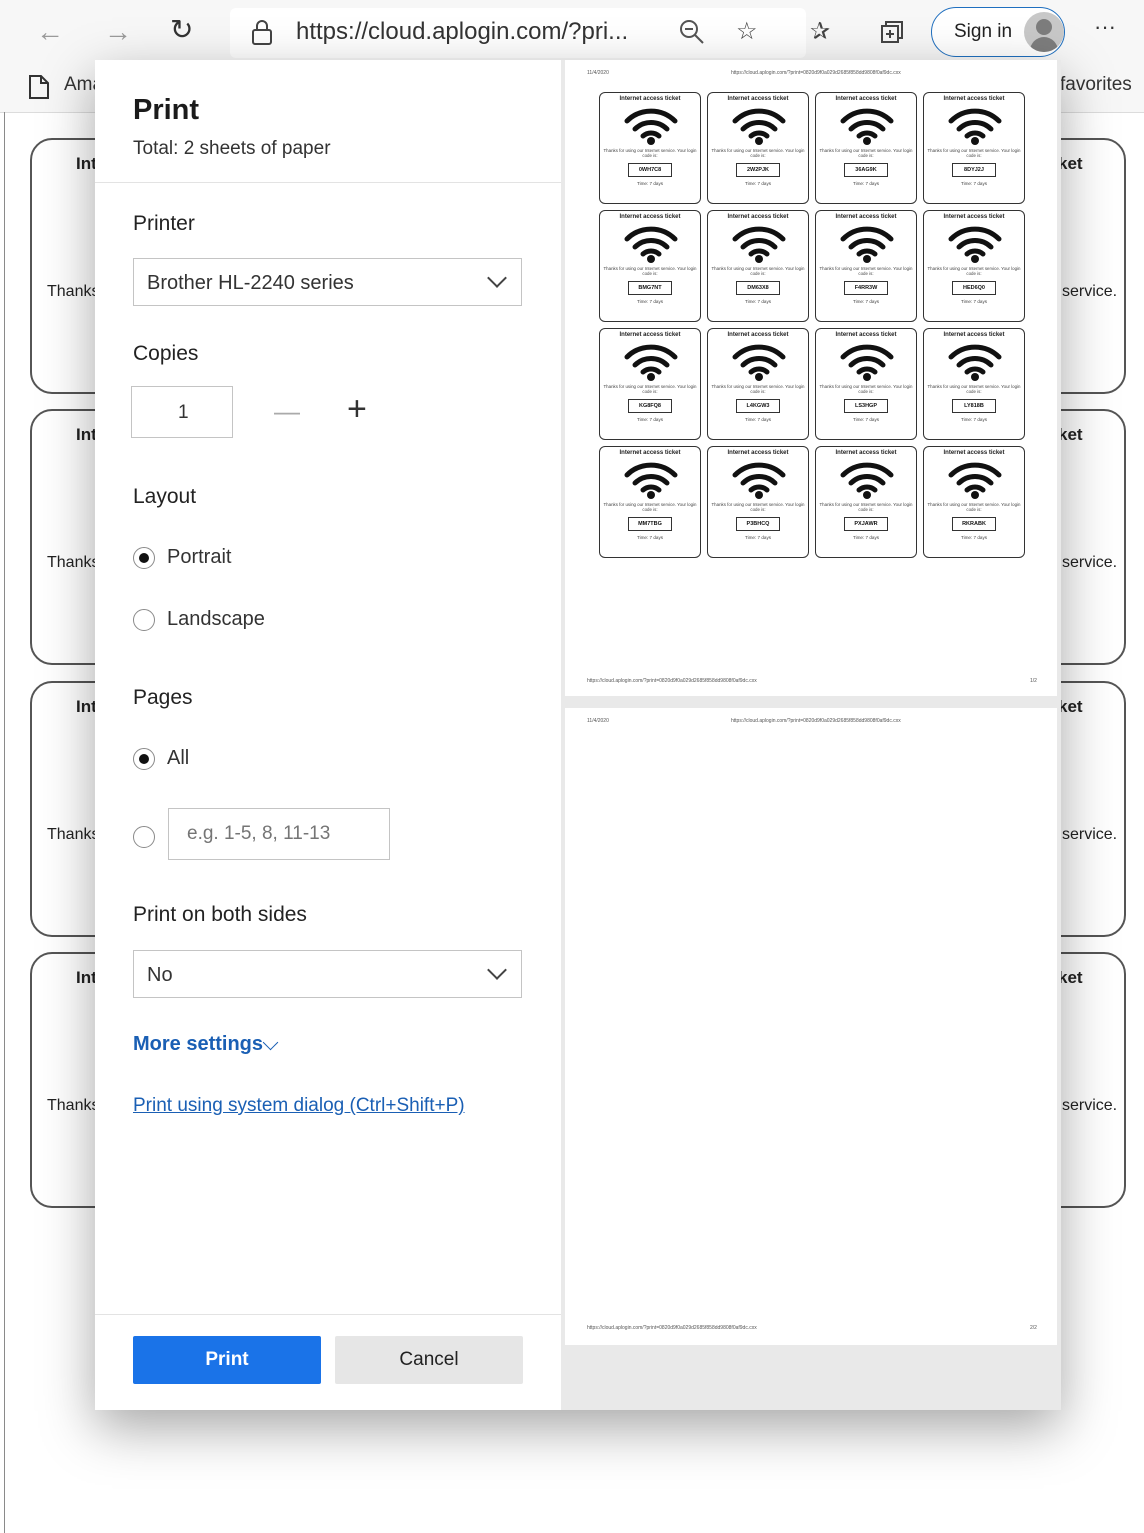 The image size is (1144, 1533). Describe the element at coordinates (650, 288) in the screenshot. I see `login-code: BMG7NT` at that location.